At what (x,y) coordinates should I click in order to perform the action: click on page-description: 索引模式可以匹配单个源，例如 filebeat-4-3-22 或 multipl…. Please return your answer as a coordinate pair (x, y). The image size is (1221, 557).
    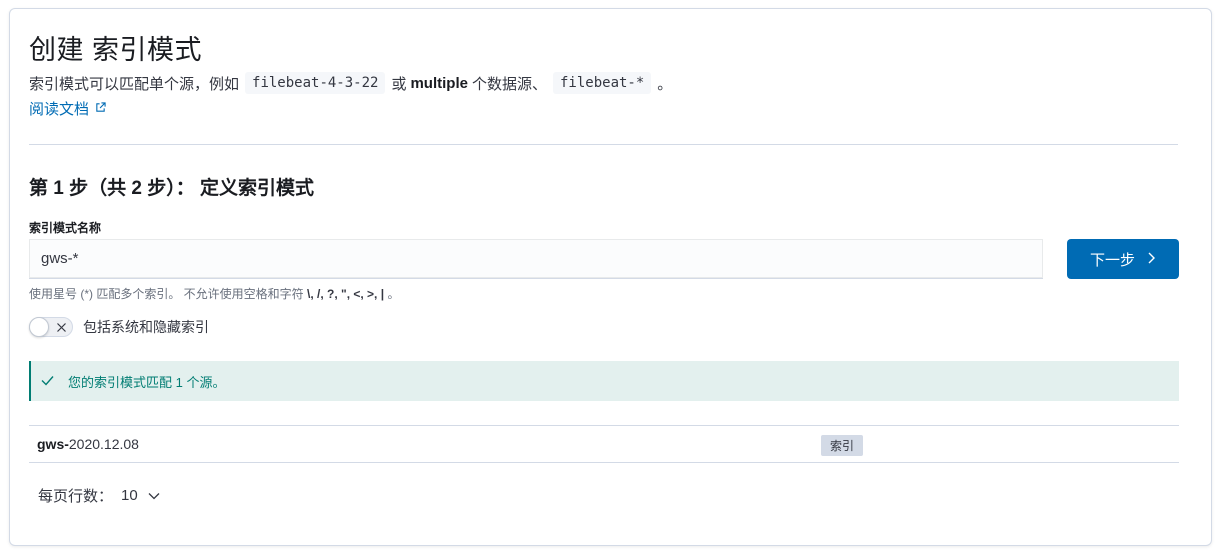
    Looking at the image, I should click on (350, 83).